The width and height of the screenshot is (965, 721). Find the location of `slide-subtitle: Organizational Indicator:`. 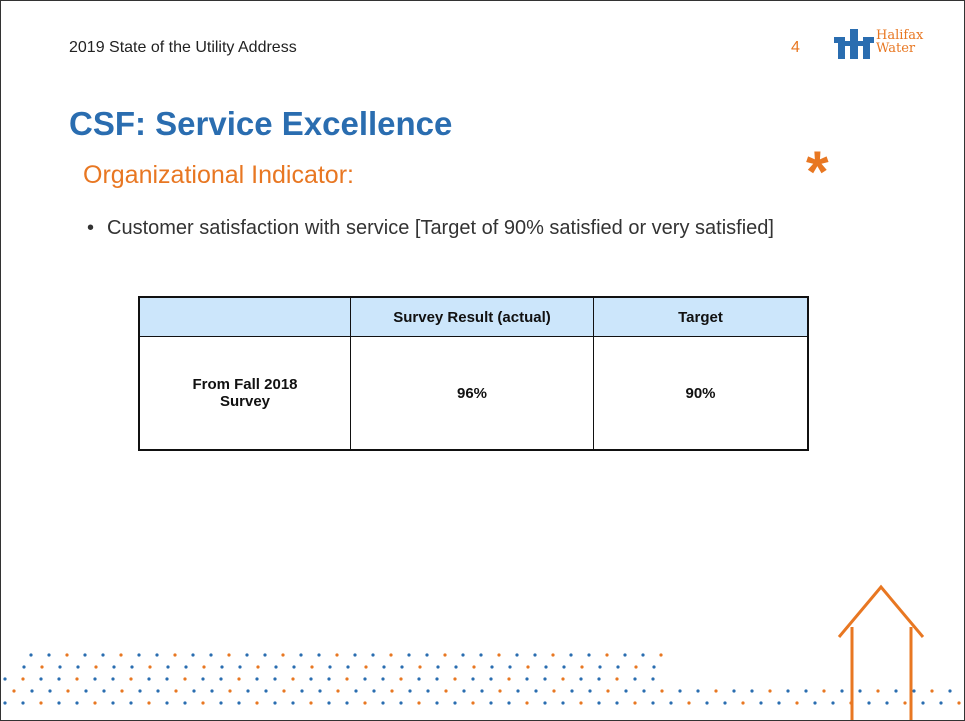

slide-subtitle: Organizational Indicator: is located at coordinates (218, 175).